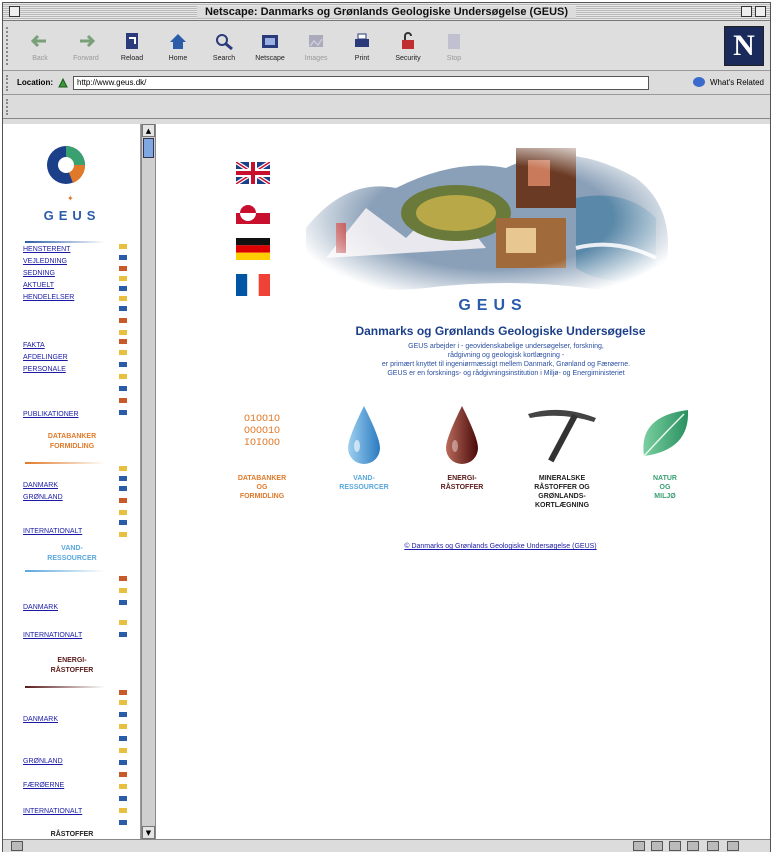  I want to click on nav-heading-raastoffer: RÅSTOFFER, so click(71, 834).